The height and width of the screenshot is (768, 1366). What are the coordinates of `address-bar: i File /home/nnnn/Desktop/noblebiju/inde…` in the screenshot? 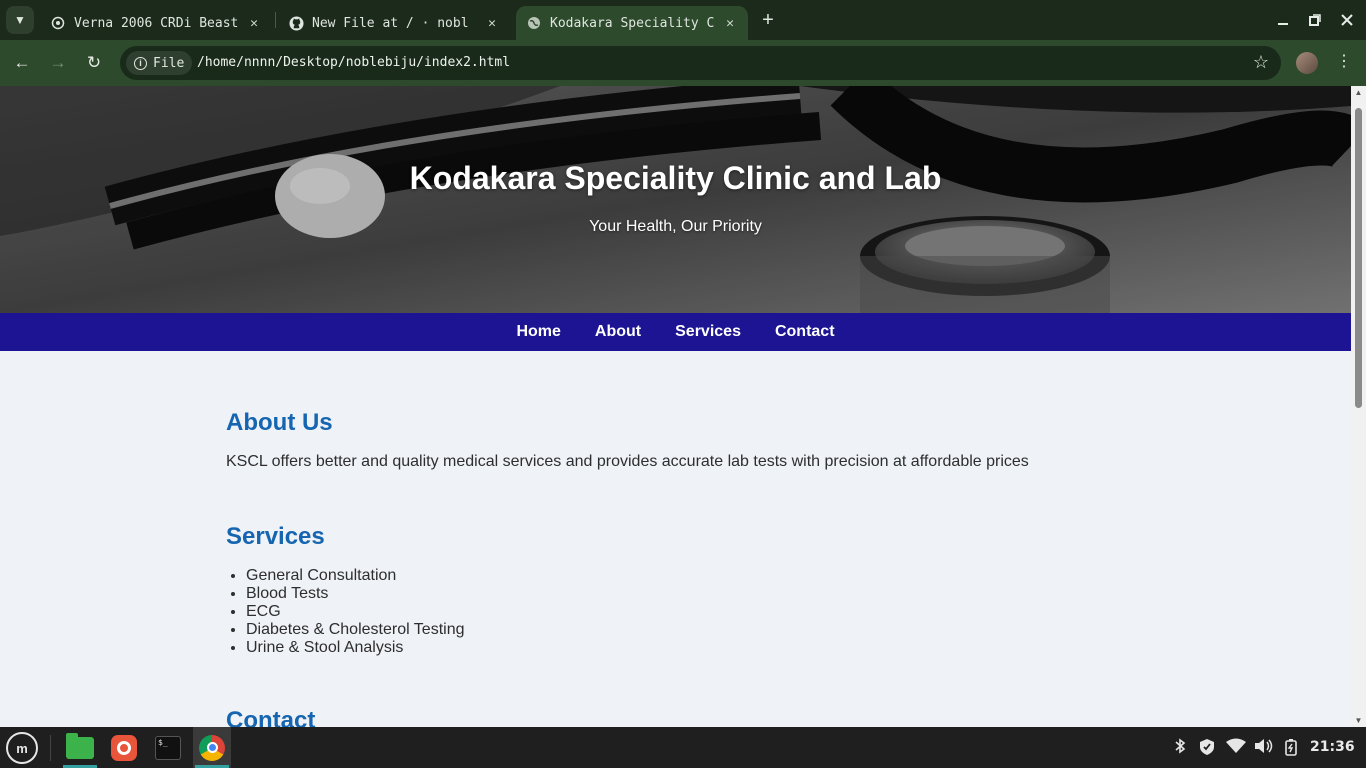 It's located at (700, 63).